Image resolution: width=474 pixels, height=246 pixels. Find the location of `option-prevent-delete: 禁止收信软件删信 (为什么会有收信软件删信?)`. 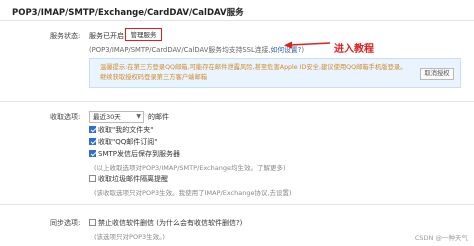

option-prevent-delete: 禁止收信软件删信 (为什么会有收信软件删信?) is located at coordinates (165, 222).